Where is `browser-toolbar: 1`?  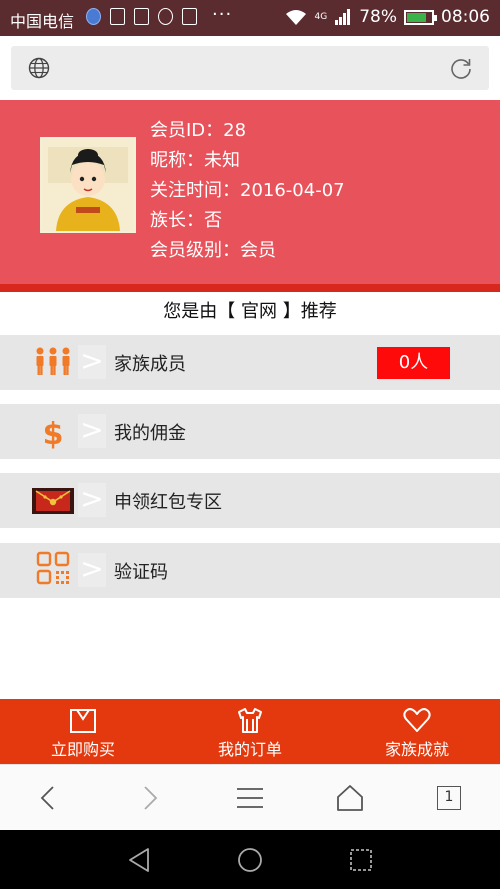 browser-toolbar: 1 is located at coordinates (250, 797).